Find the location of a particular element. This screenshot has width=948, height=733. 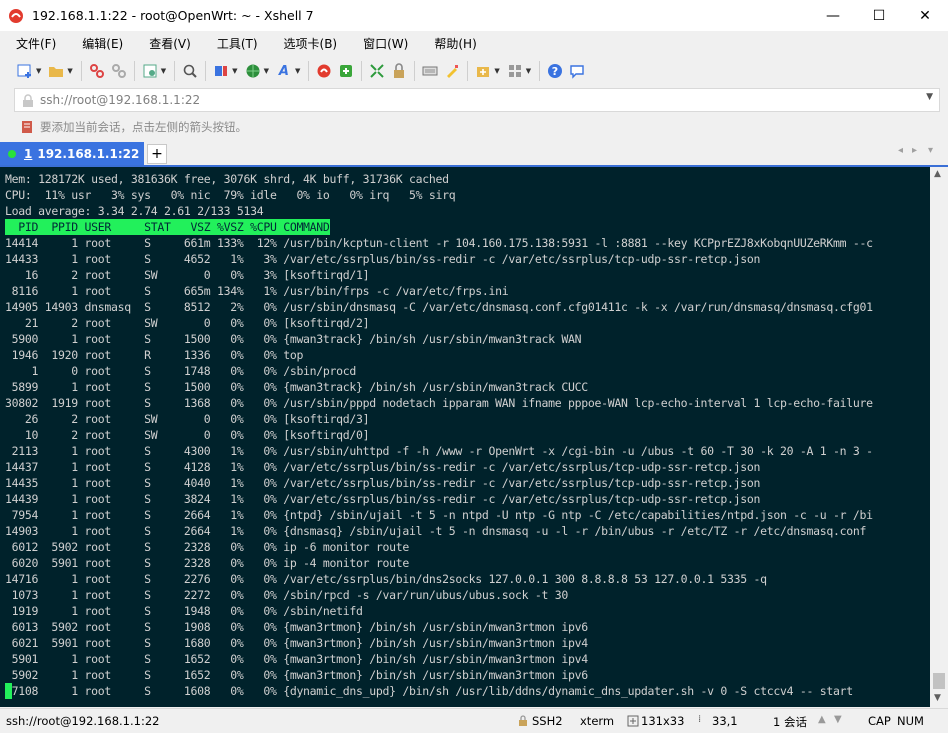

properties-icon is located at coordinates (150, 71).